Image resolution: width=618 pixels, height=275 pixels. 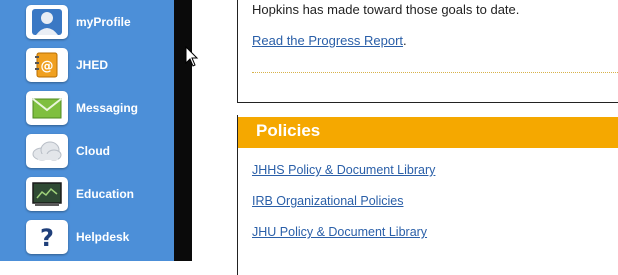 What do you see at coordinates (47, 151) in the screenshot?
I see `cloud-icon` at bounding box center [47, 151].